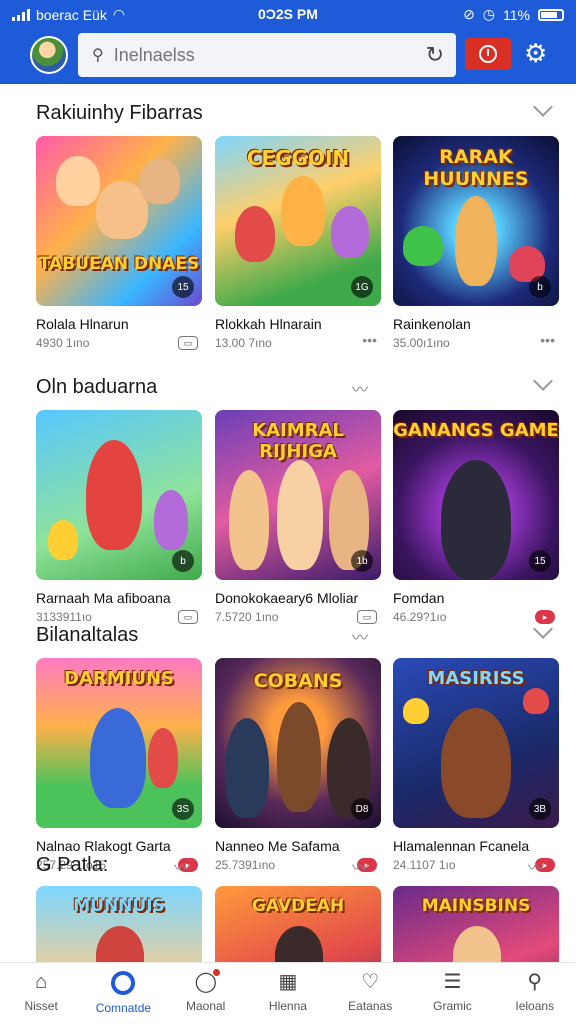  What do you see at coordinates (41, 993) in the screenshot?
I see `nav-item-home: ⌂ Nisset` at bounding box center [41, 993].